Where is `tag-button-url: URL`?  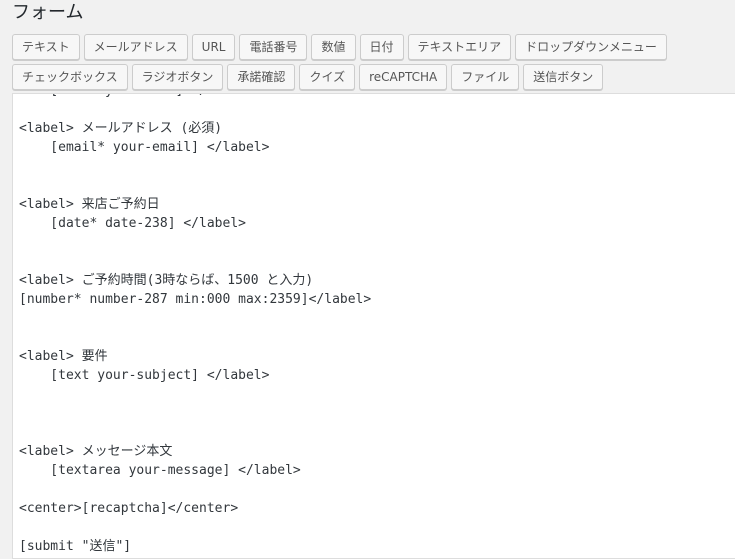
tag-button-url: URL is located at coordinates (213, 47).